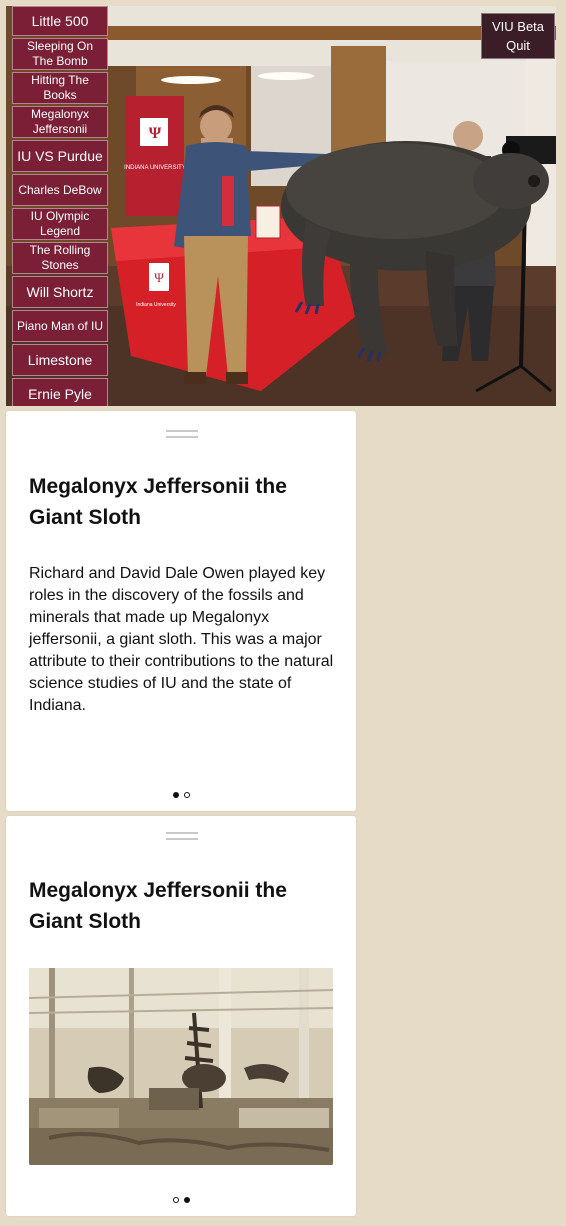 Image resolution: width=566 pixels, height=1226 pixels. I want to click on menu-item-the-rolling-stones: The Rolling Stones, so click(60, 258).